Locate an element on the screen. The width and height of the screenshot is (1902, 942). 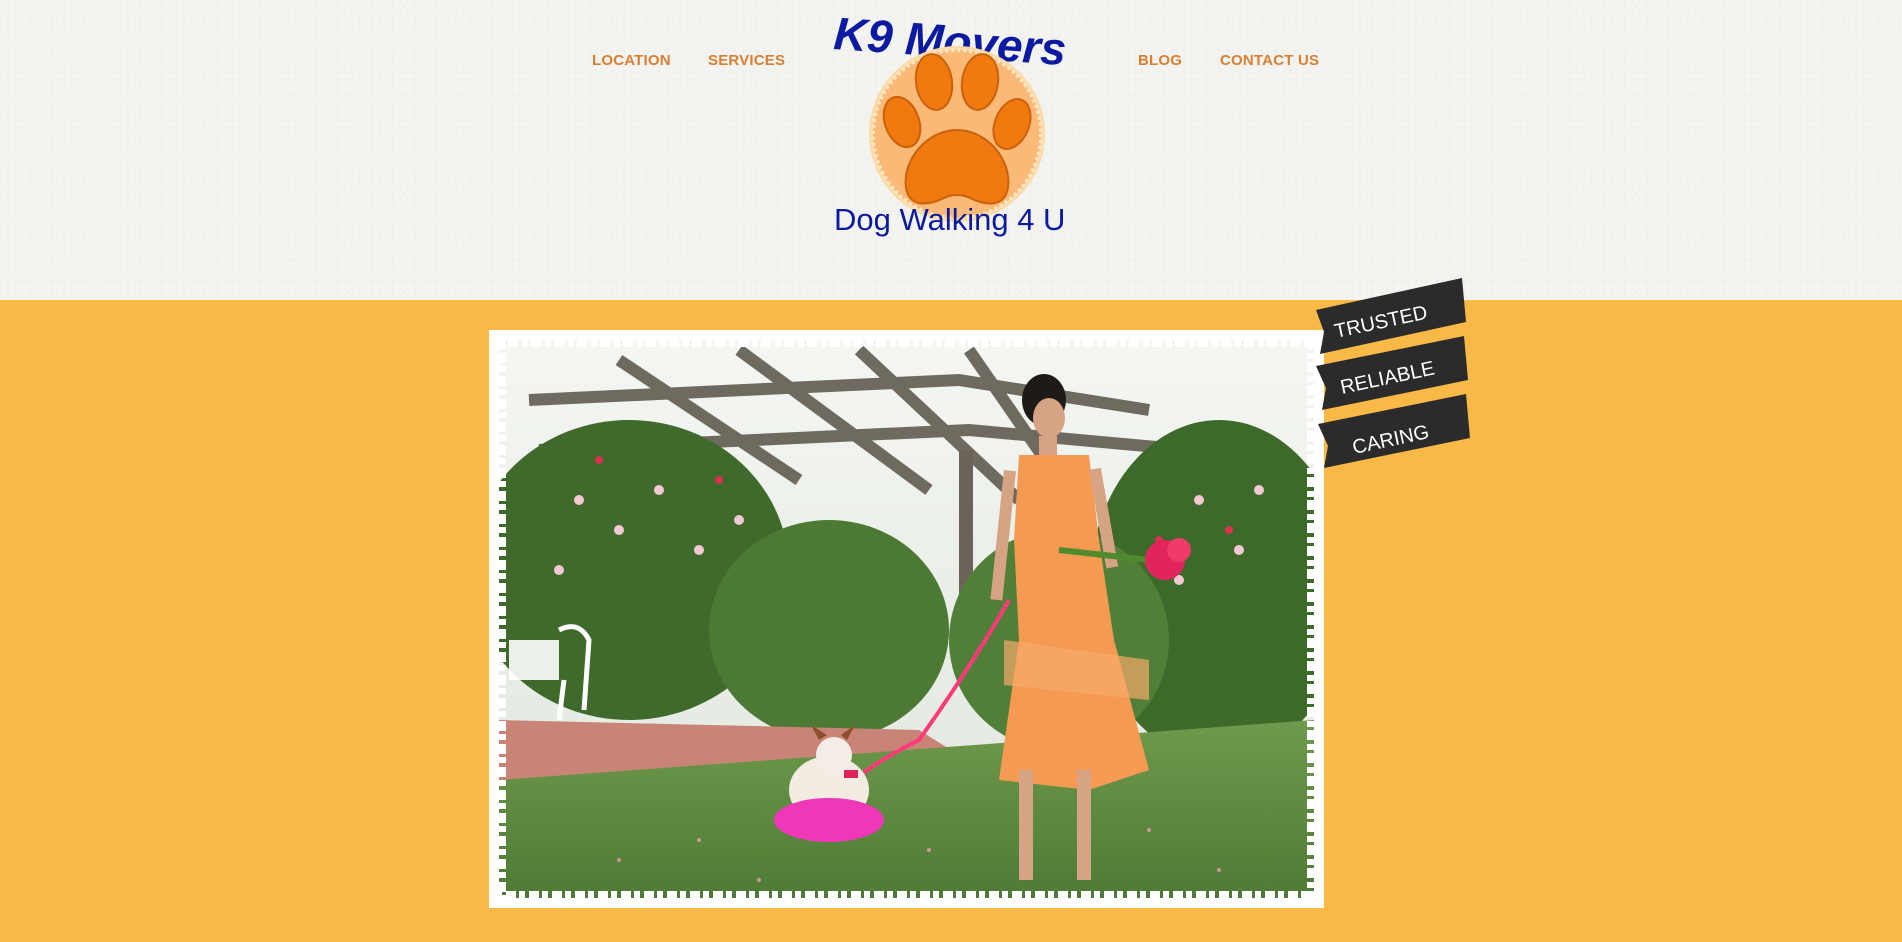
logo-subtitle: Dog Walking 4 U is located at coordinates (950, 219).